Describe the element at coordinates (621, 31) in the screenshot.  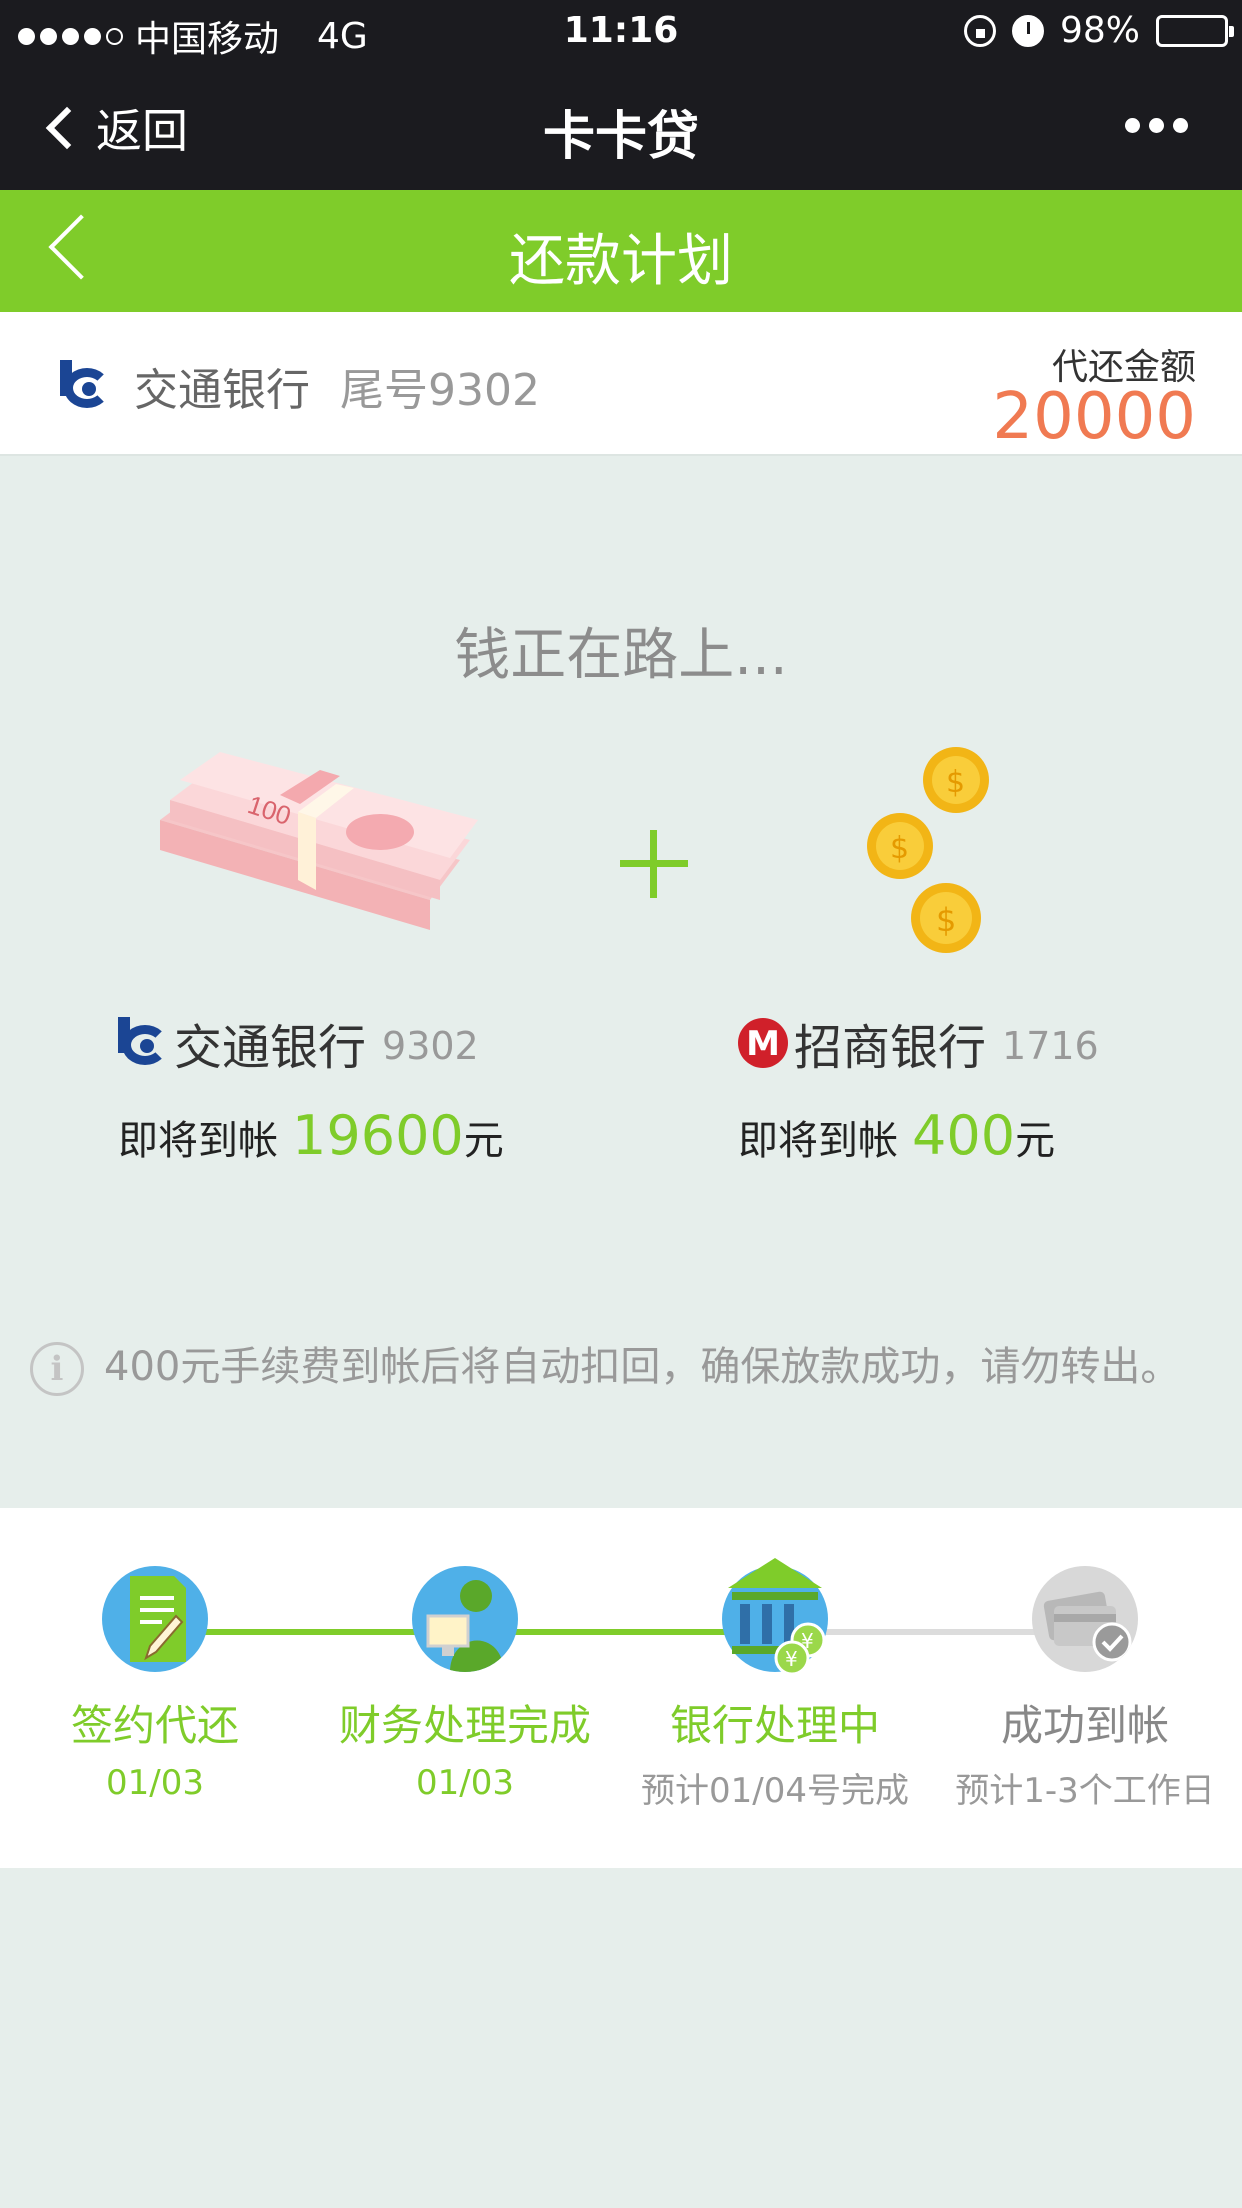
I see `status-bar: 中国移动 4G 11:16 98%` at that location.